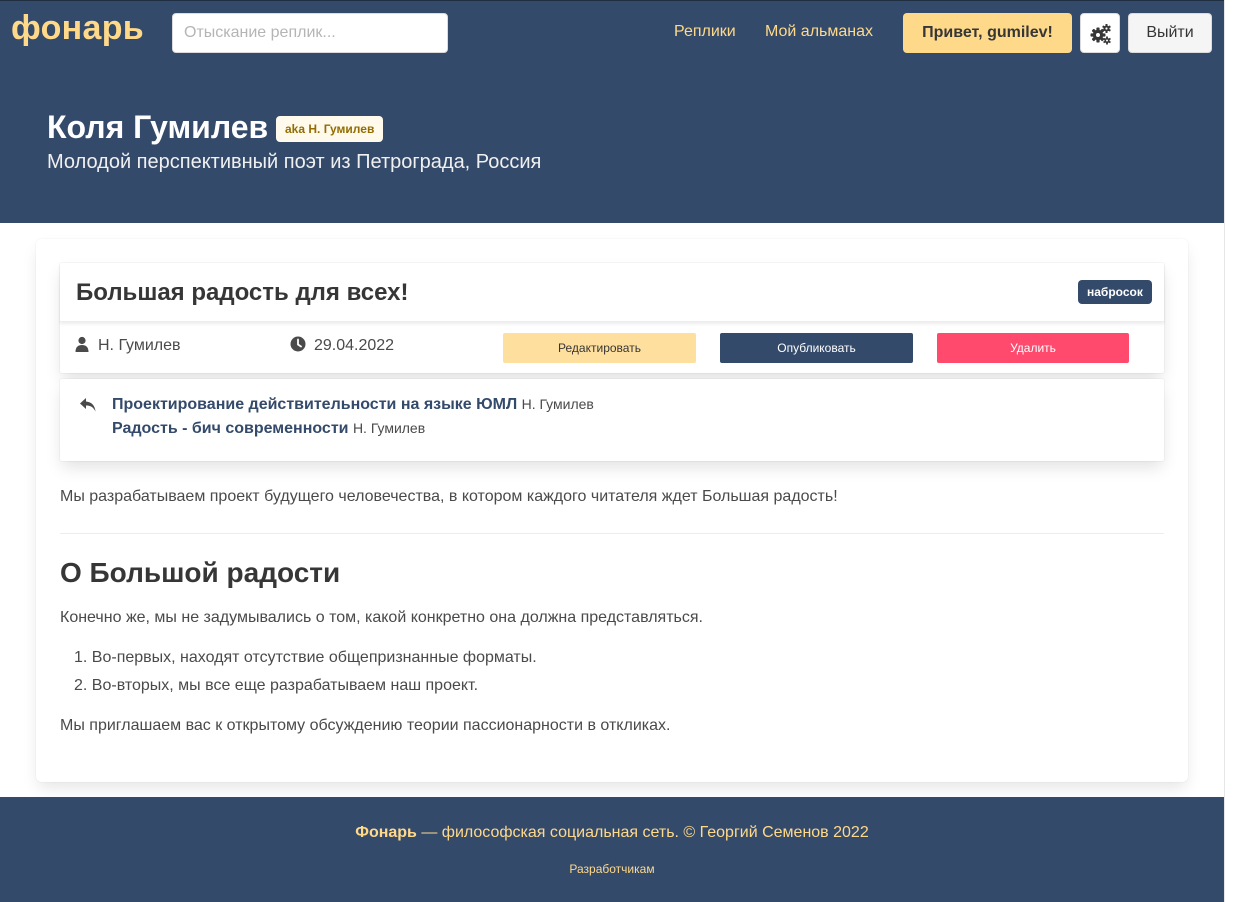  Describe the element at coordinates (705, 32) in the screenshot. I see `nav-link-replies: Реплики` at that location.